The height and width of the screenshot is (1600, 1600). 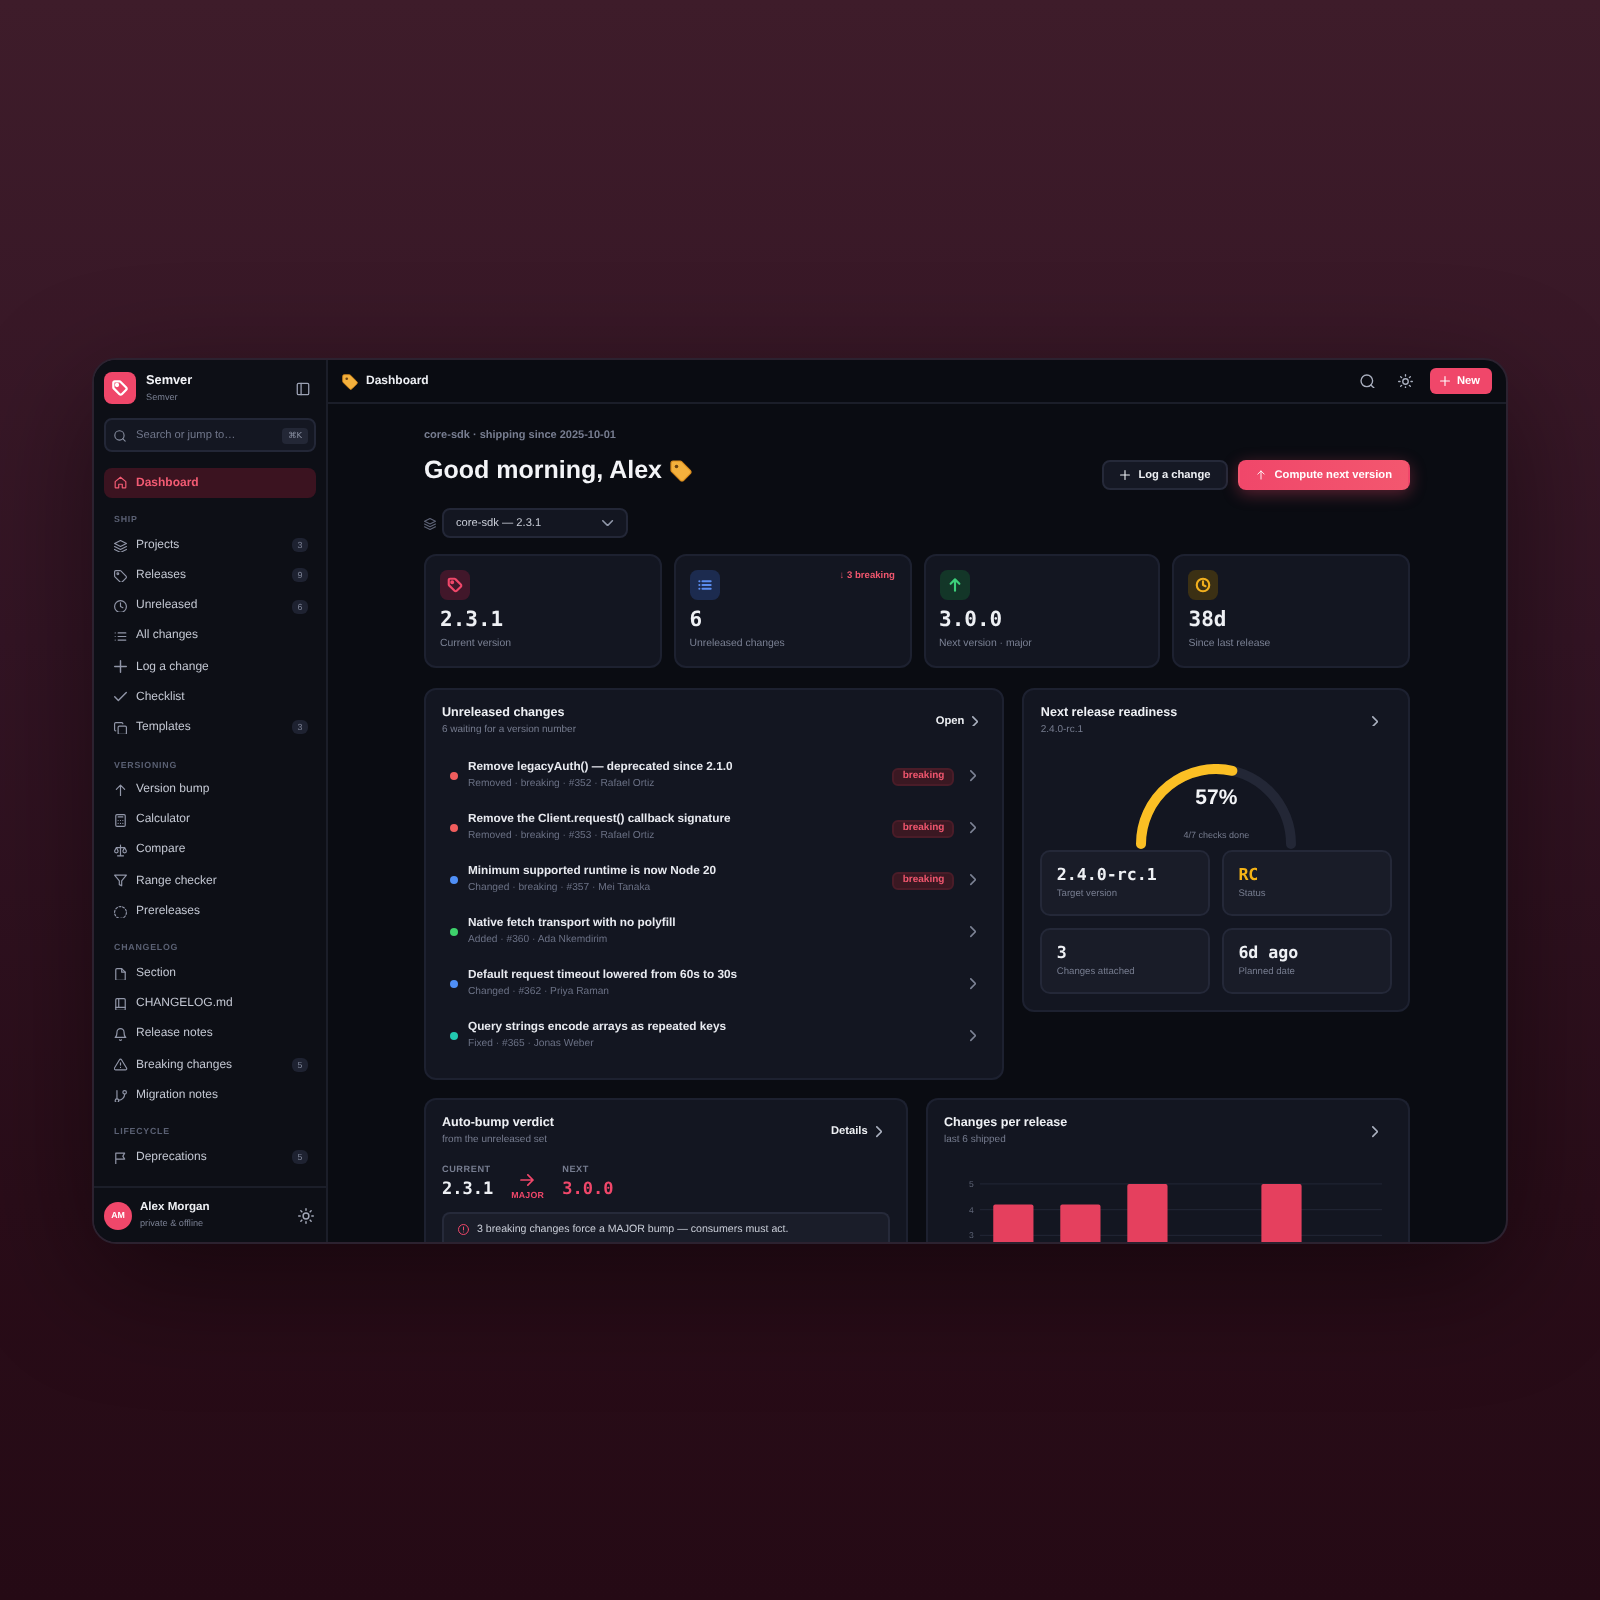 What do you see at coordinates (1207, 620) in the screenshot?
I see `stat-value: 38d` at bounding box center [1207, 620].